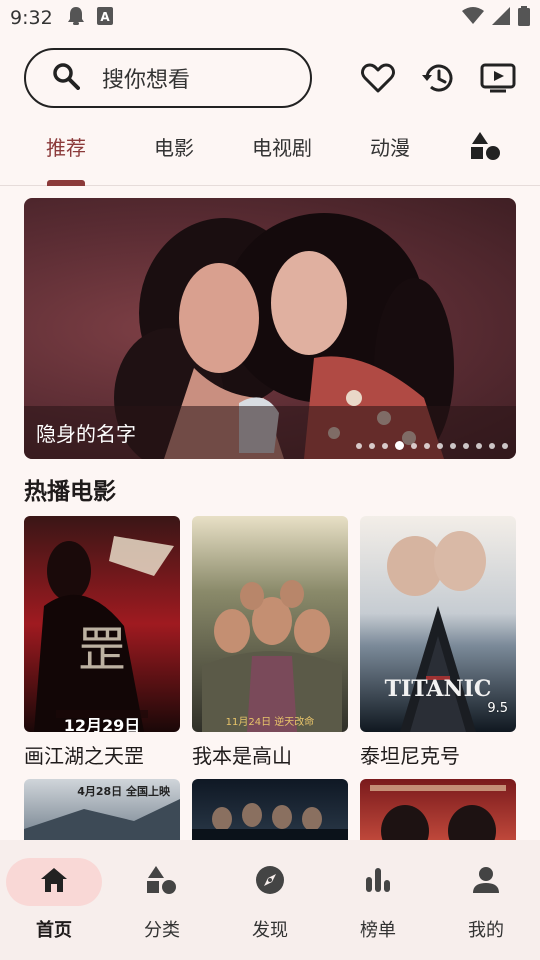 This screenshot has height=960, width=540. Describe the element at coordinates (438, 78) in the screenshot. I see `history-icon` at that location.